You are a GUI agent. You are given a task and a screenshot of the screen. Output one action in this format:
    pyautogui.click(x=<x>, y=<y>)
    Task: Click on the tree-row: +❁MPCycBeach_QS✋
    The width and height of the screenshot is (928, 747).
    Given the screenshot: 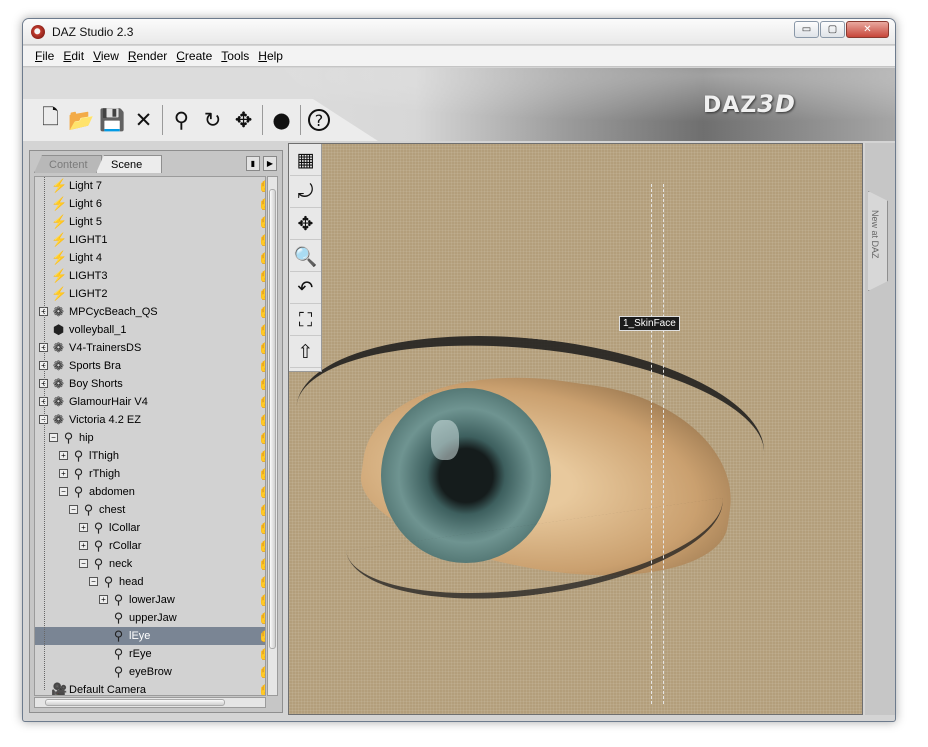 What is the action you would take?
    pyautogui.click(x=150, y=312)
    